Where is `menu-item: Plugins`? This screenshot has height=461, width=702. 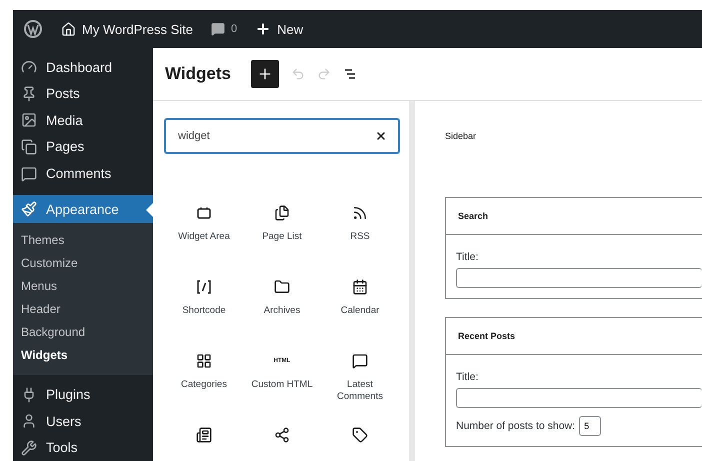
menu-item: Plugins is located at coordinates (83, 394).